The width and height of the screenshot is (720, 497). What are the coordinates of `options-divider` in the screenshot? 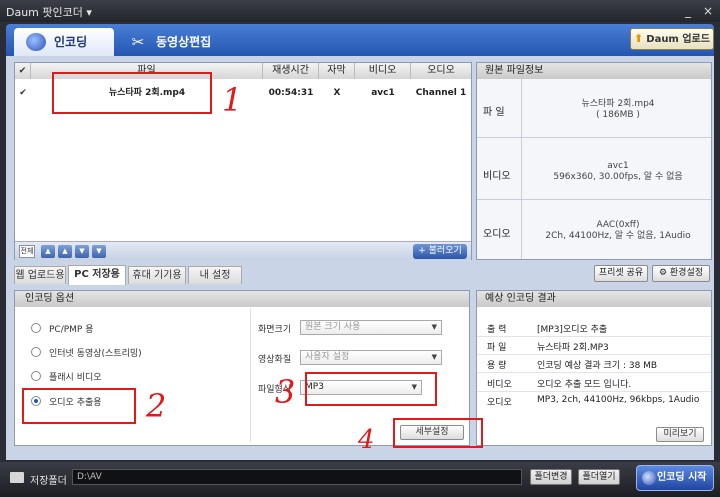 It's located at (250, 375).